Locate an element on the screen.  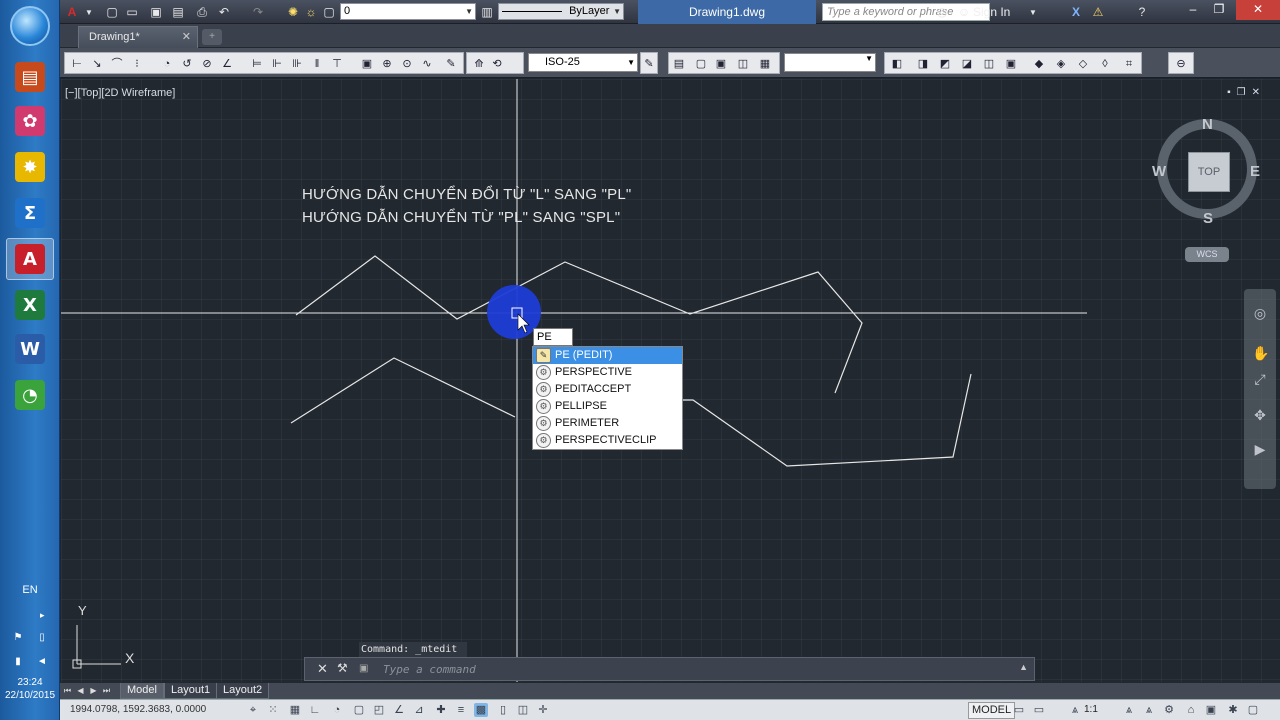
compass-east: E is located at coordinates (1255, 171).